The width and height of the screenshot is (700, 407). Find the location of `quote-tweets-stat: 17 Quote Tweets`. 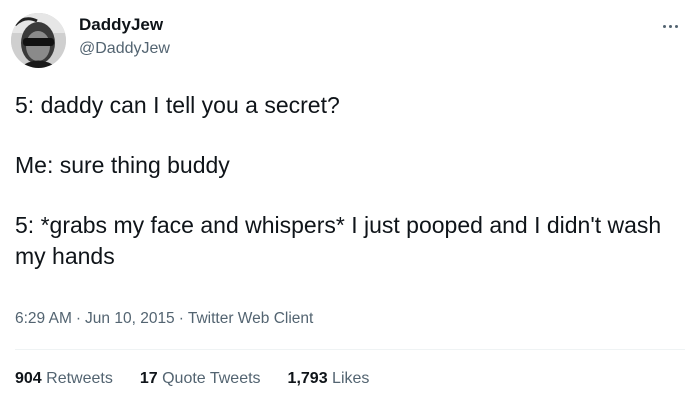

quote-tweets-stat: 17 Quote Tweets is located at coordinates (200, 379).